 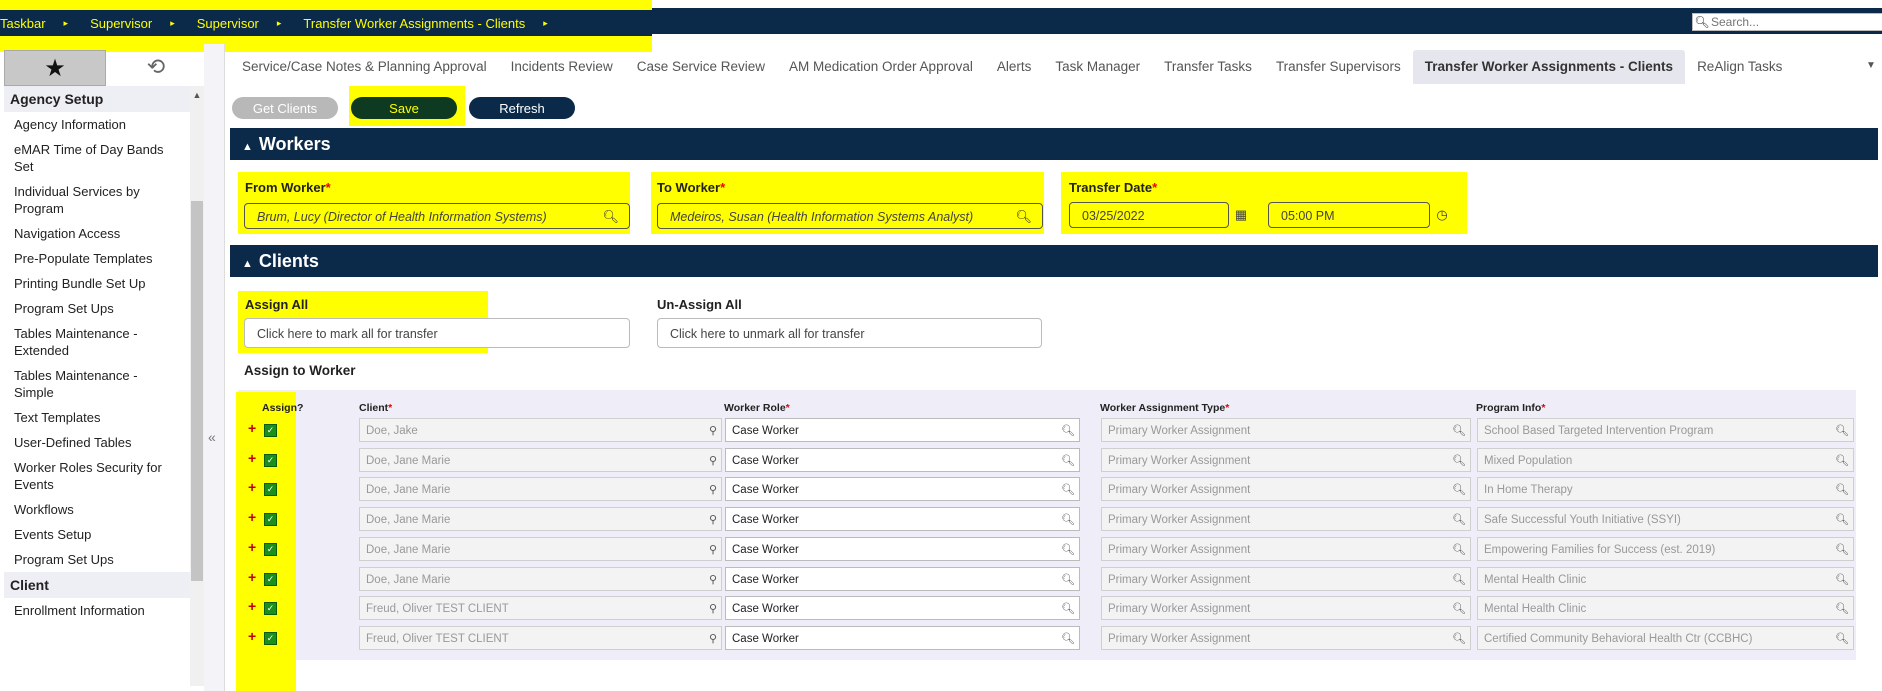 I want to click on sidebar-item: Printing Bundle Set Up, so click(x=97, y=283).